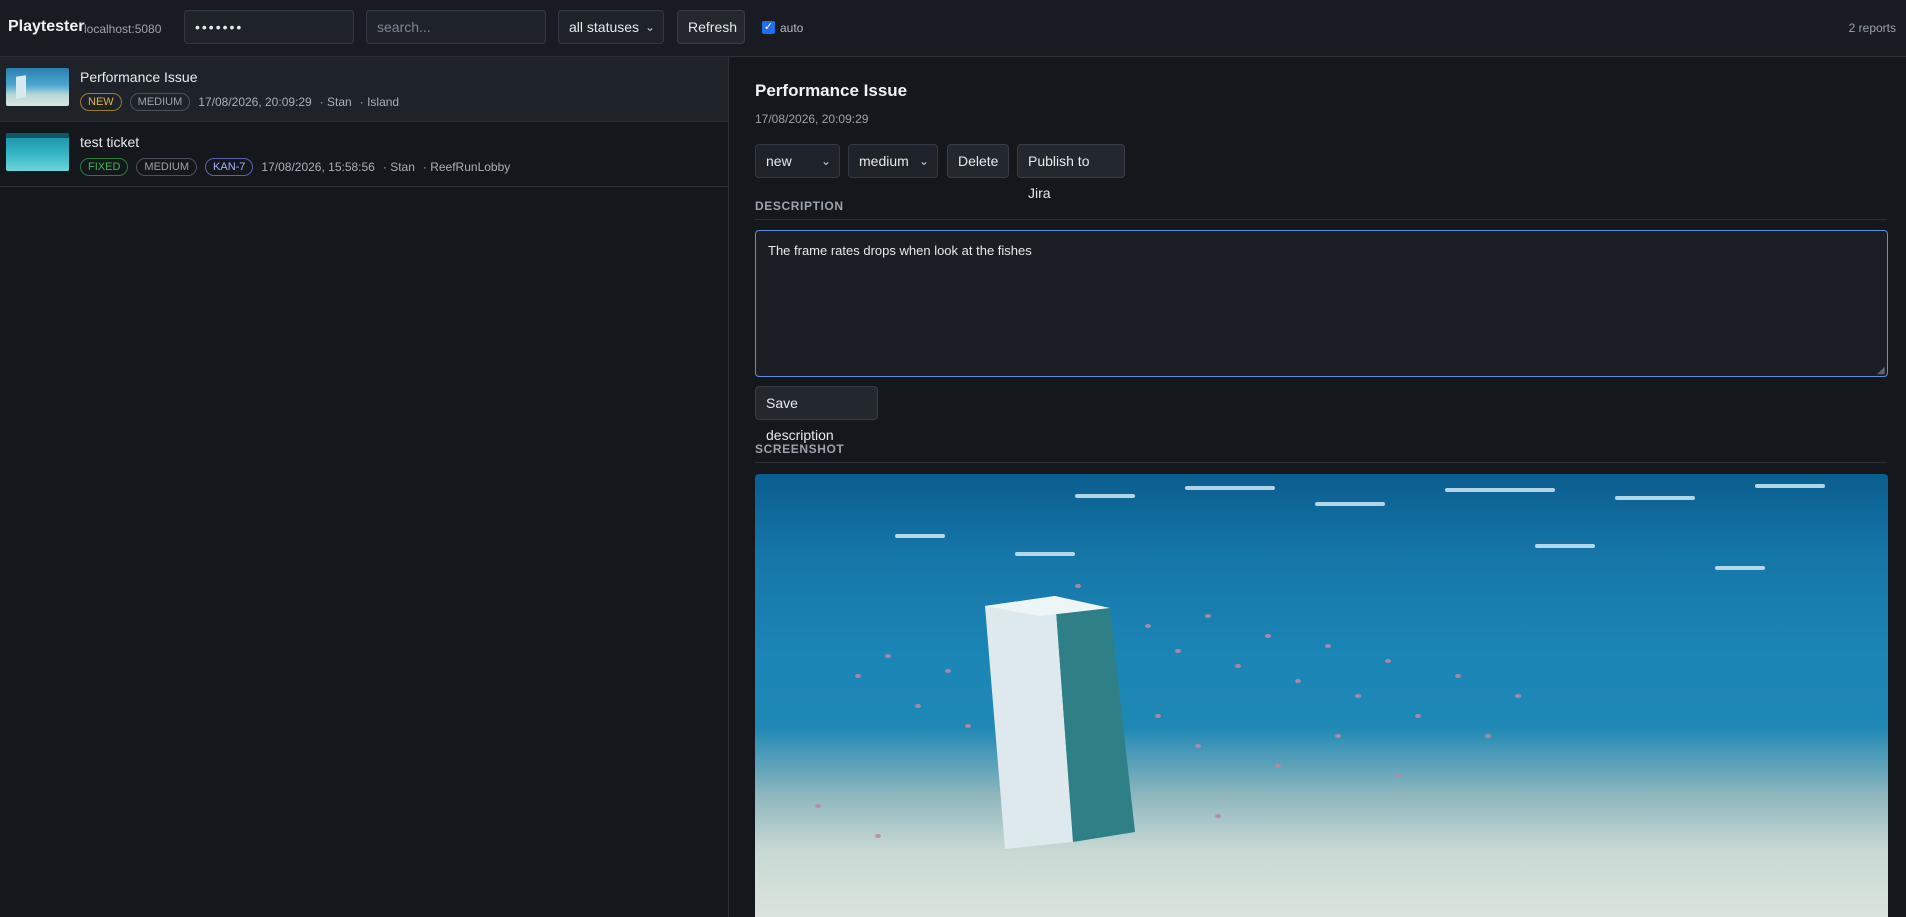  What do you see at coordinates (1321, 452) in the screenshot?
I see `screenshot-heading: SCREENSHOT` at bounding box center [1321, 452].